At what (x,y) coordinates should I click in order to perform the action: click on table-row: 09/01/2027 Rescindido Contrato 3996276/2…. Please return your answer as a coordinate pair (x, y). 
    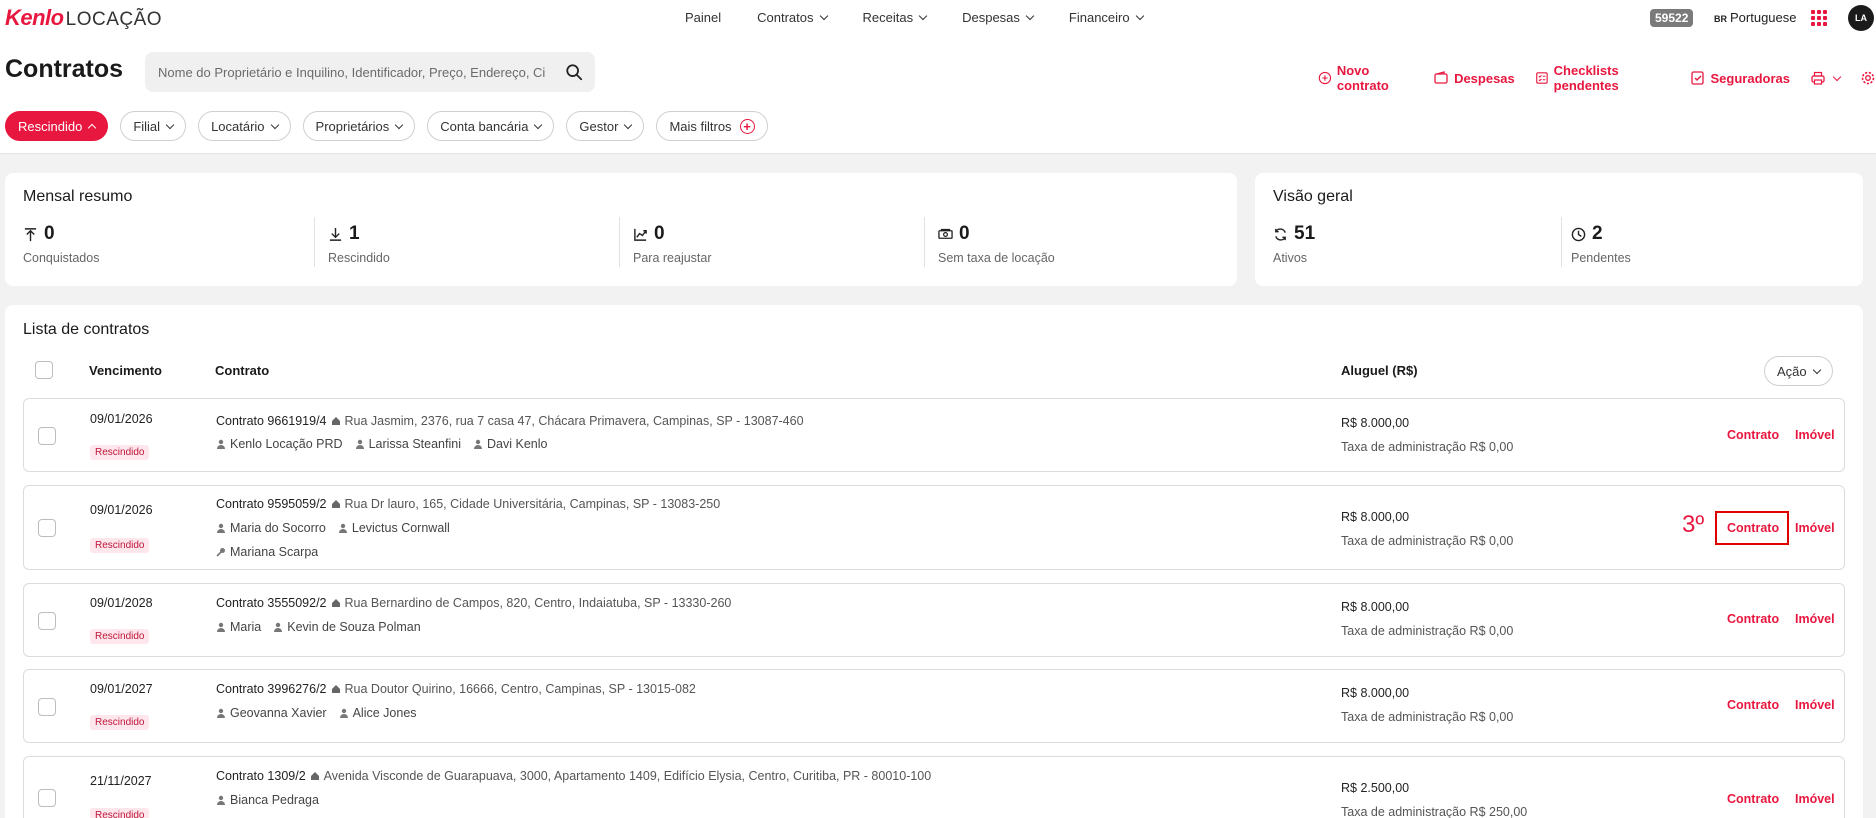
    Looking at the image, I should click on (934, 706).